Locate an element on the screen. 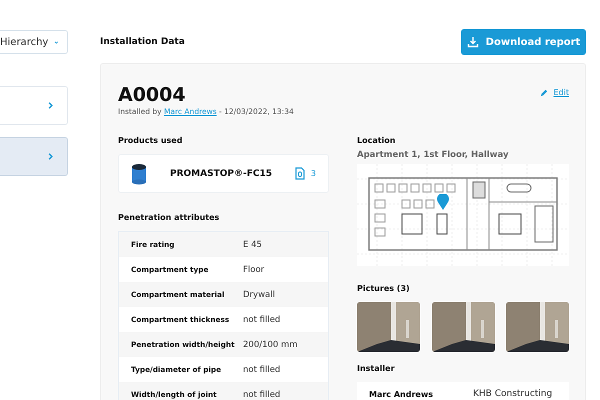 This screenshot has height=400, width=600. products-heading: Products used is located at coordinates (151, 140).